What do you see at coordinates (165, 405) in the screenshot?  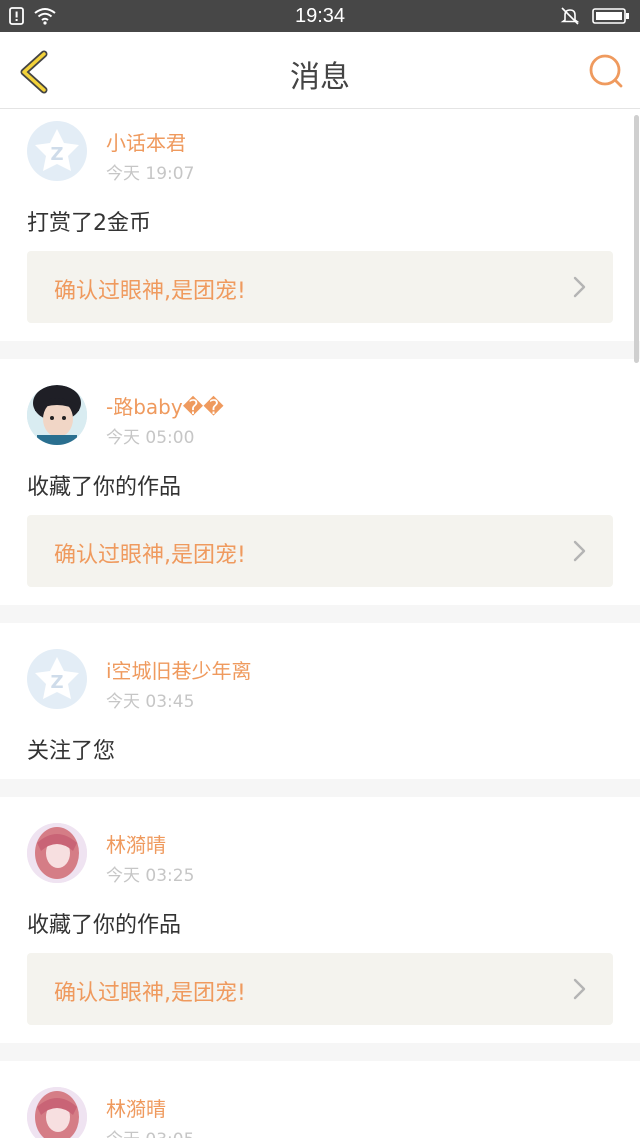 I see `user-name: -路baby��` at bounding box center [165, 405].